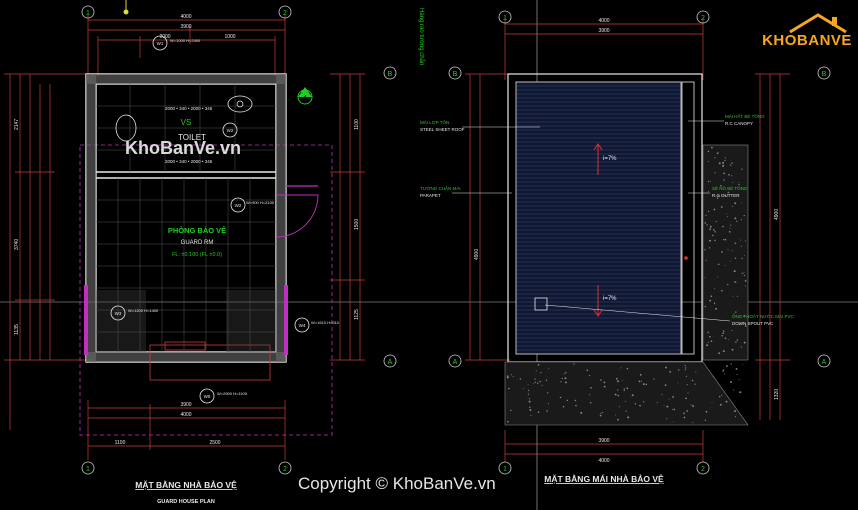  I want to click on slope-label: i=7%, so click(610, 299).